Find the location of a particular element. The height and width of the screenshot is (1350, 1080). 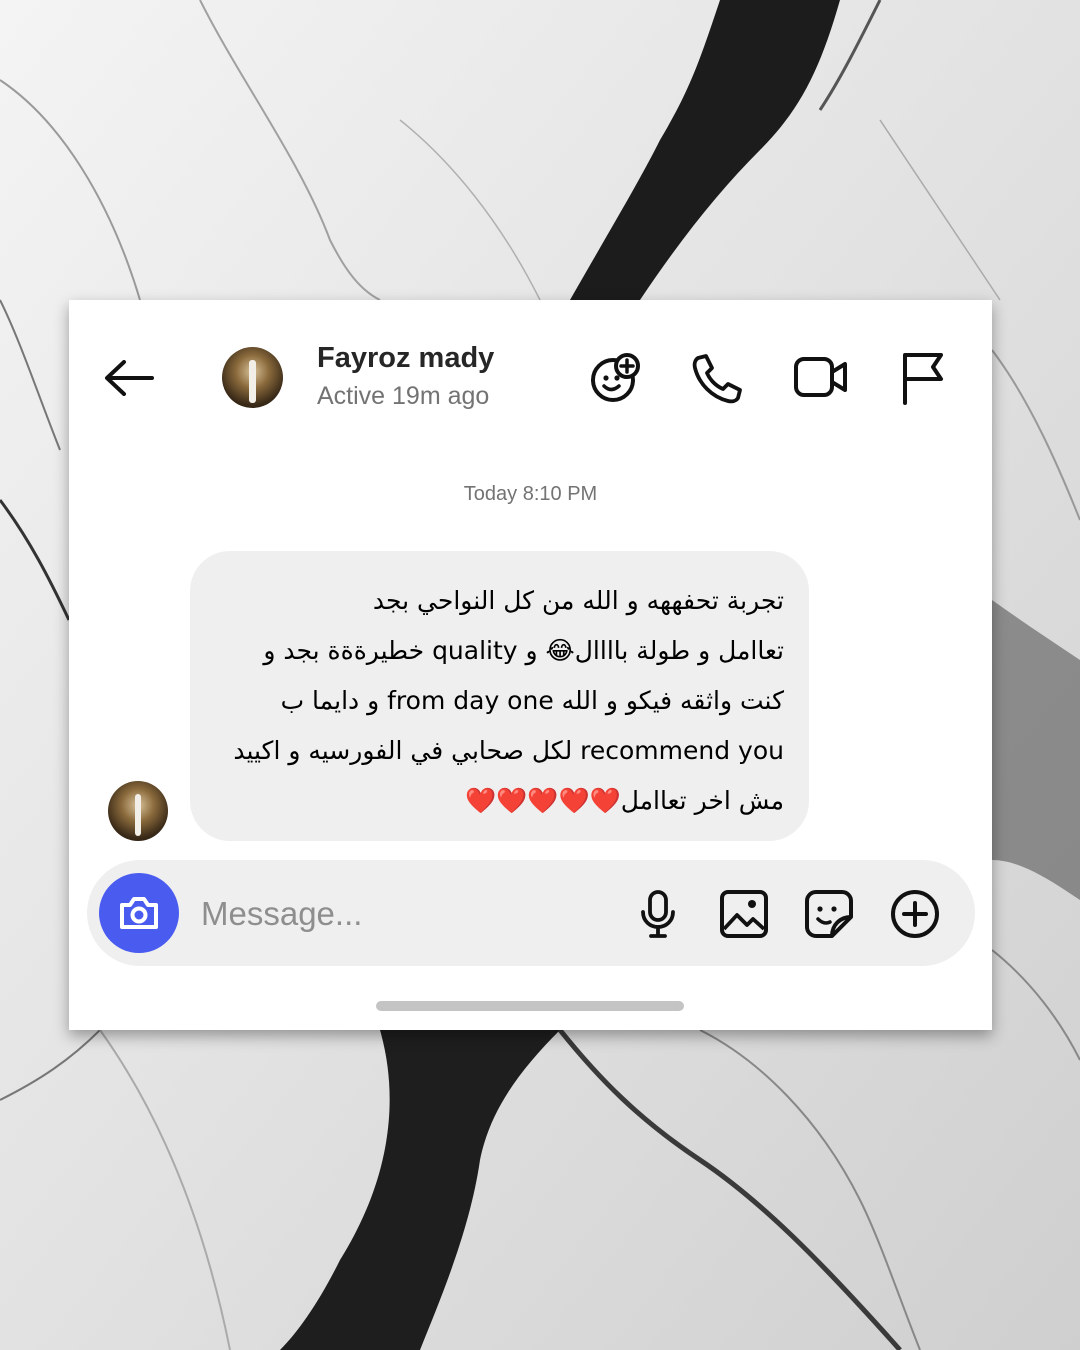

contact-name: Fayroz mady is located at coordinates (405, 358).